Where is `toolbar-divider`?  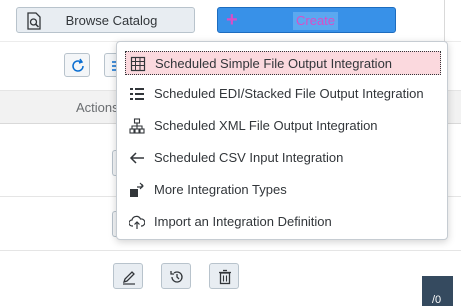
toolbar-divider is located at coordinates (444, 21).